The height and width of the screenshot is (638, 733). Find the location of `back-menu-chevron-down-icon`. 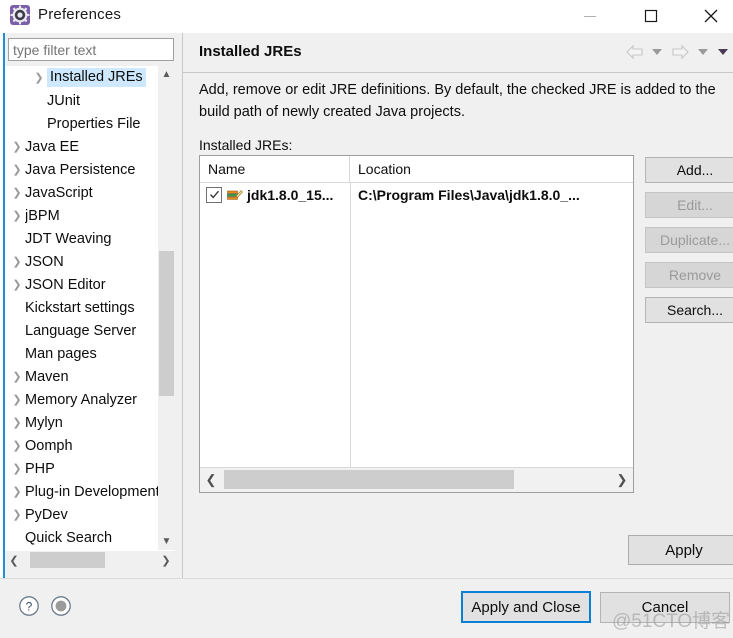

back-menu-chevron-down-icon is located at coordinates (657, 52).